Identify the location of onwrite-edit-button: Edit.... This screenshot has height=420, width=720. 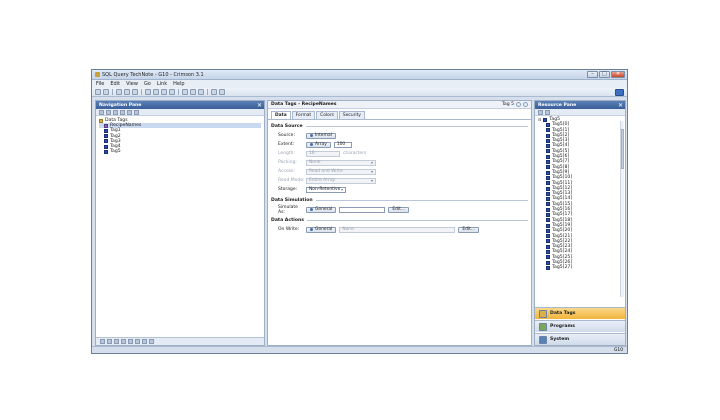
(469, 229).